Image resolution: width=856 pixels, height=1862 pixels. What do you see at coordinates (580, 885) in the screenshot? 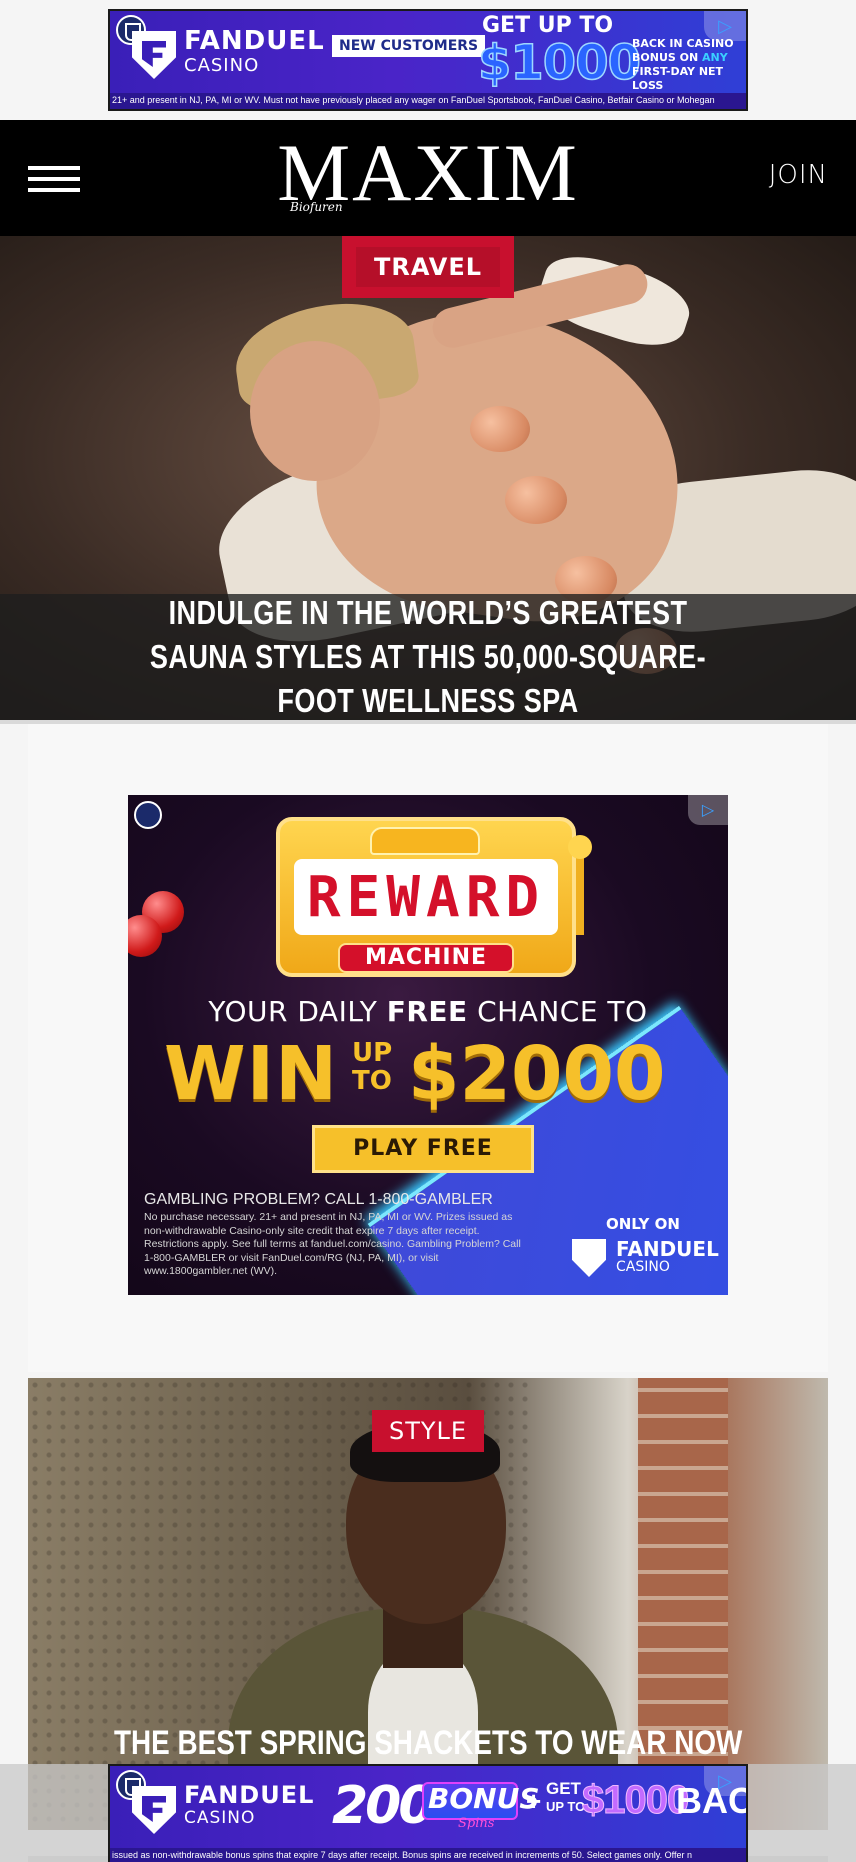
I see `slot-lever-icon` at bounding box center [580, 885].